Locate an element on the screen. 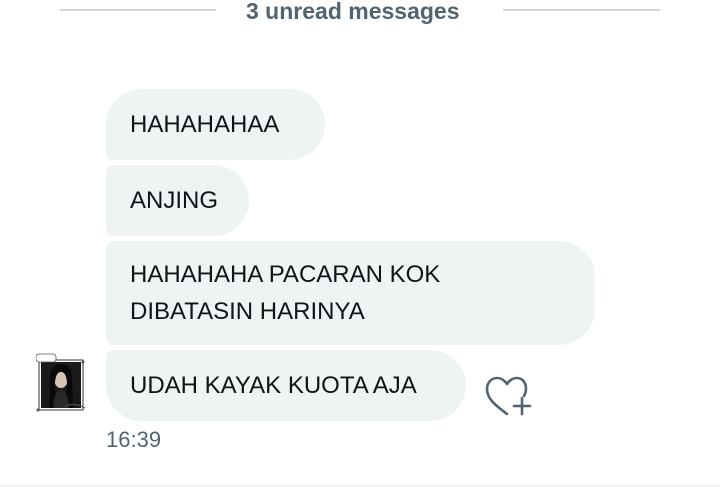 Image resolution: width=720 pixels, height=487 pixels. message-bubble: HAHAHAHA PACARAN KOK DIBATASIN HARINYA is located at coordinates (350, 293).